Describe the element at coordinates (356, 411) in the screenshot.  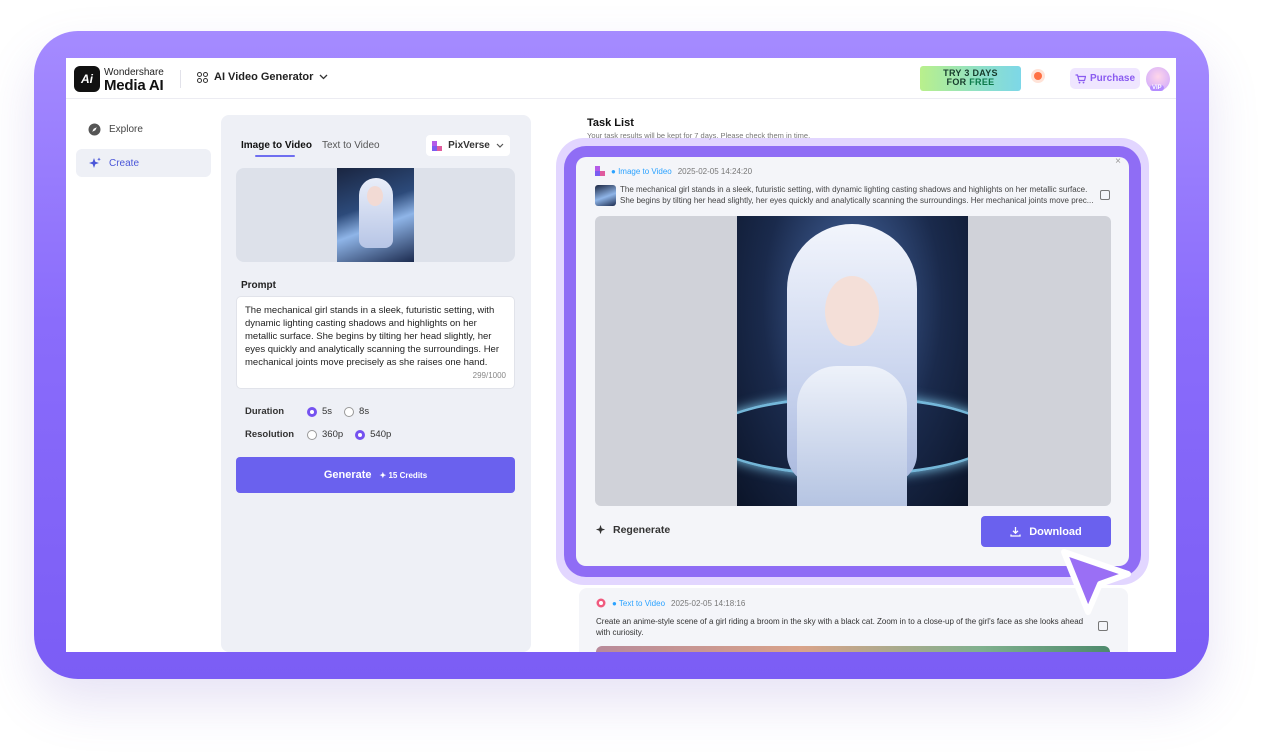
I see `duration-option-8s: 8s` at that location.